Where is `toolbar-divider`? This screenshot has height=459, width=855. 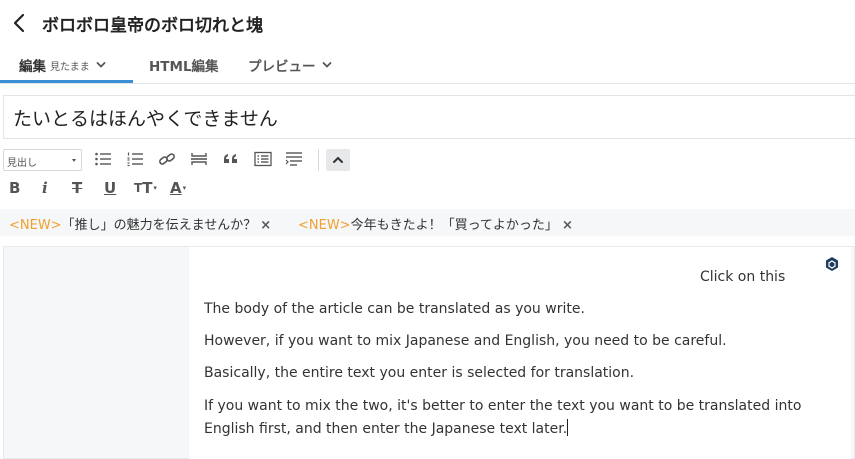
toolbar-divider is located at coordinates (318, 160).